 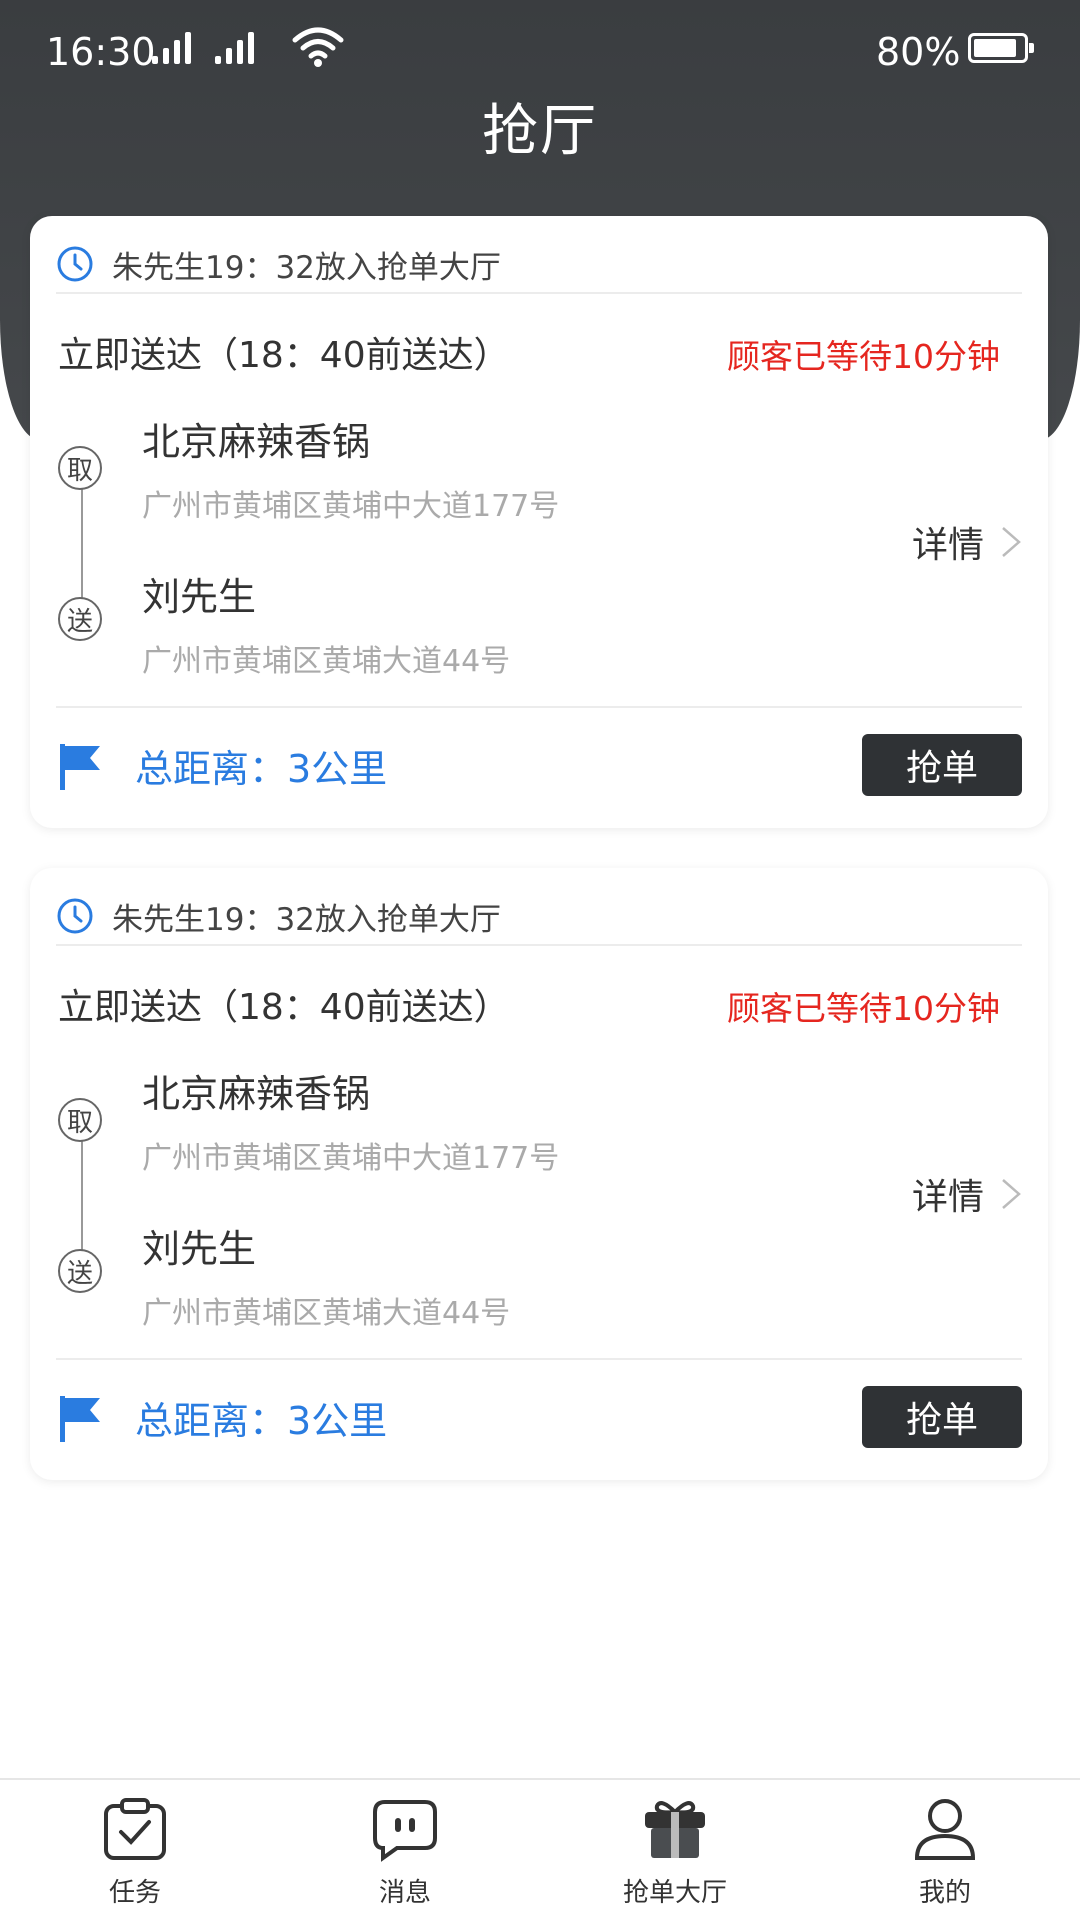 I want to click on signal-icon, so click(x=171, y=47).